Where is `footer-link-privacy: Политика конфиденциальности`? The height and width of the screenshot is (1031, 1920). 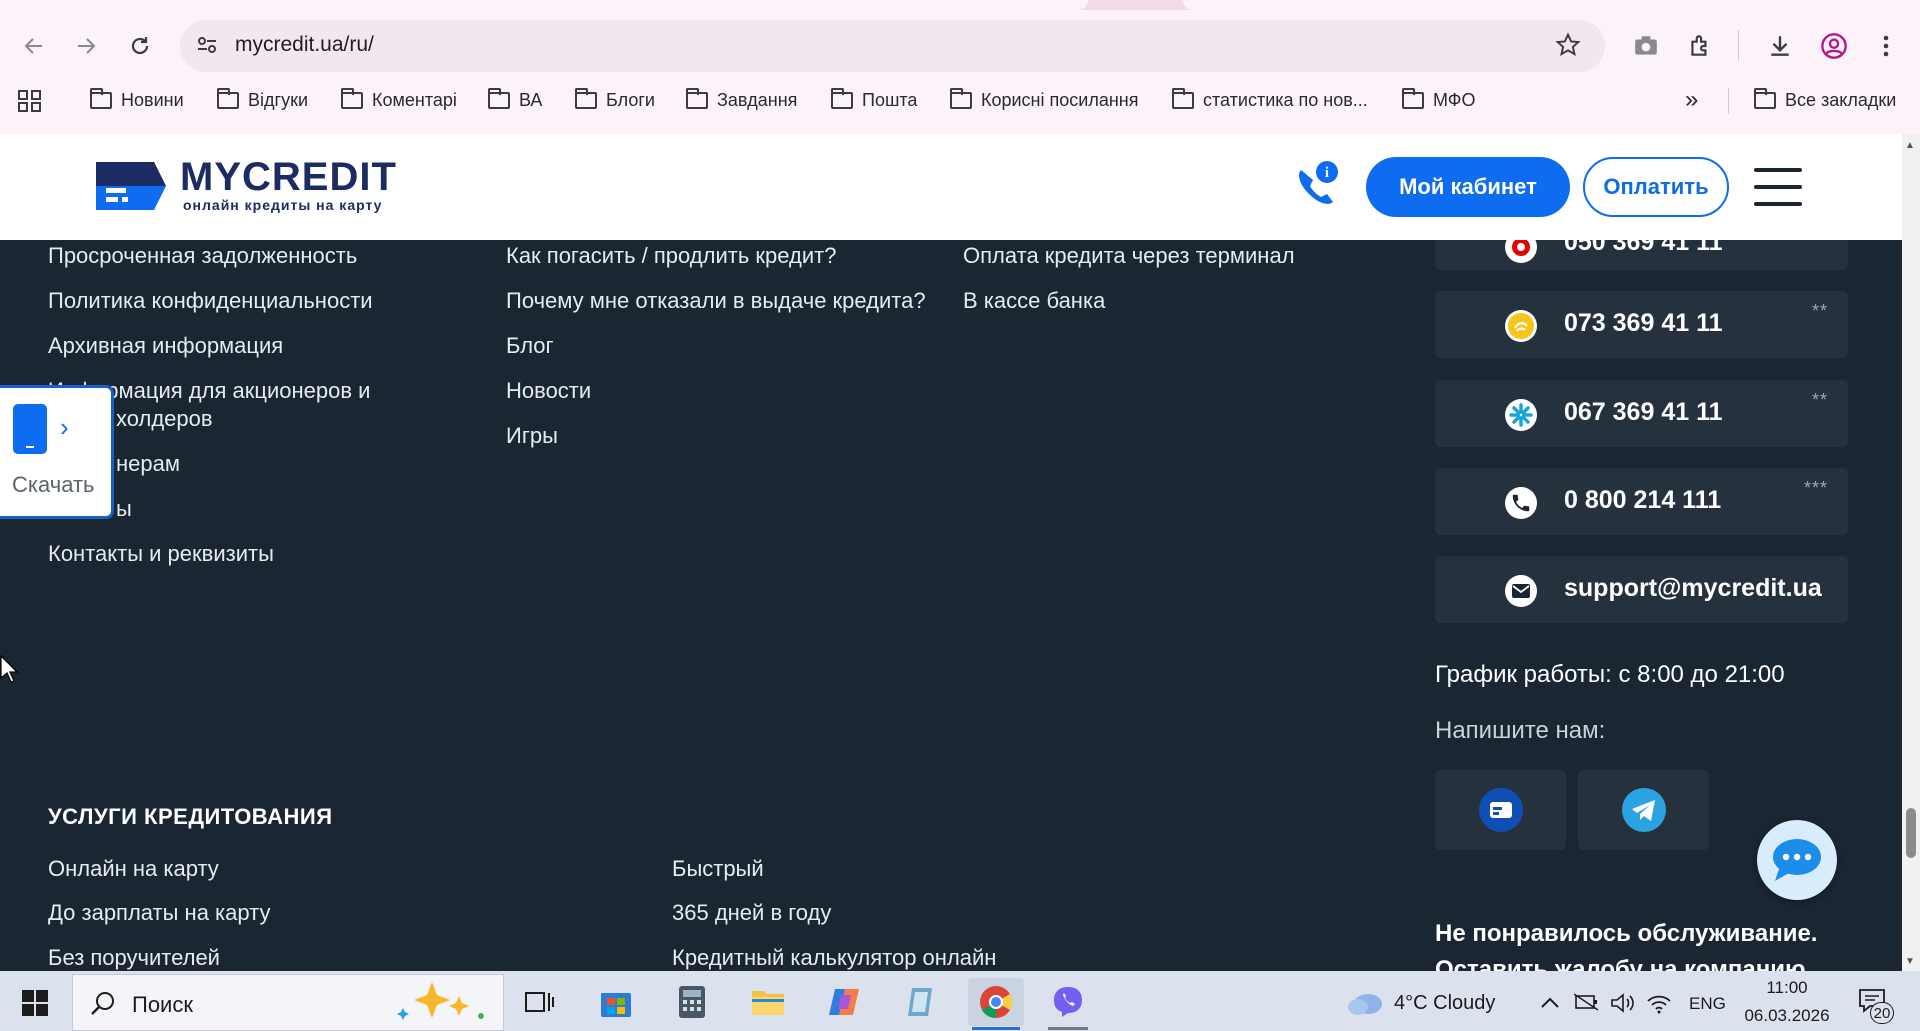 footer-link-privacy: Политика конфиденциальности is located at coordinates (210, 301).